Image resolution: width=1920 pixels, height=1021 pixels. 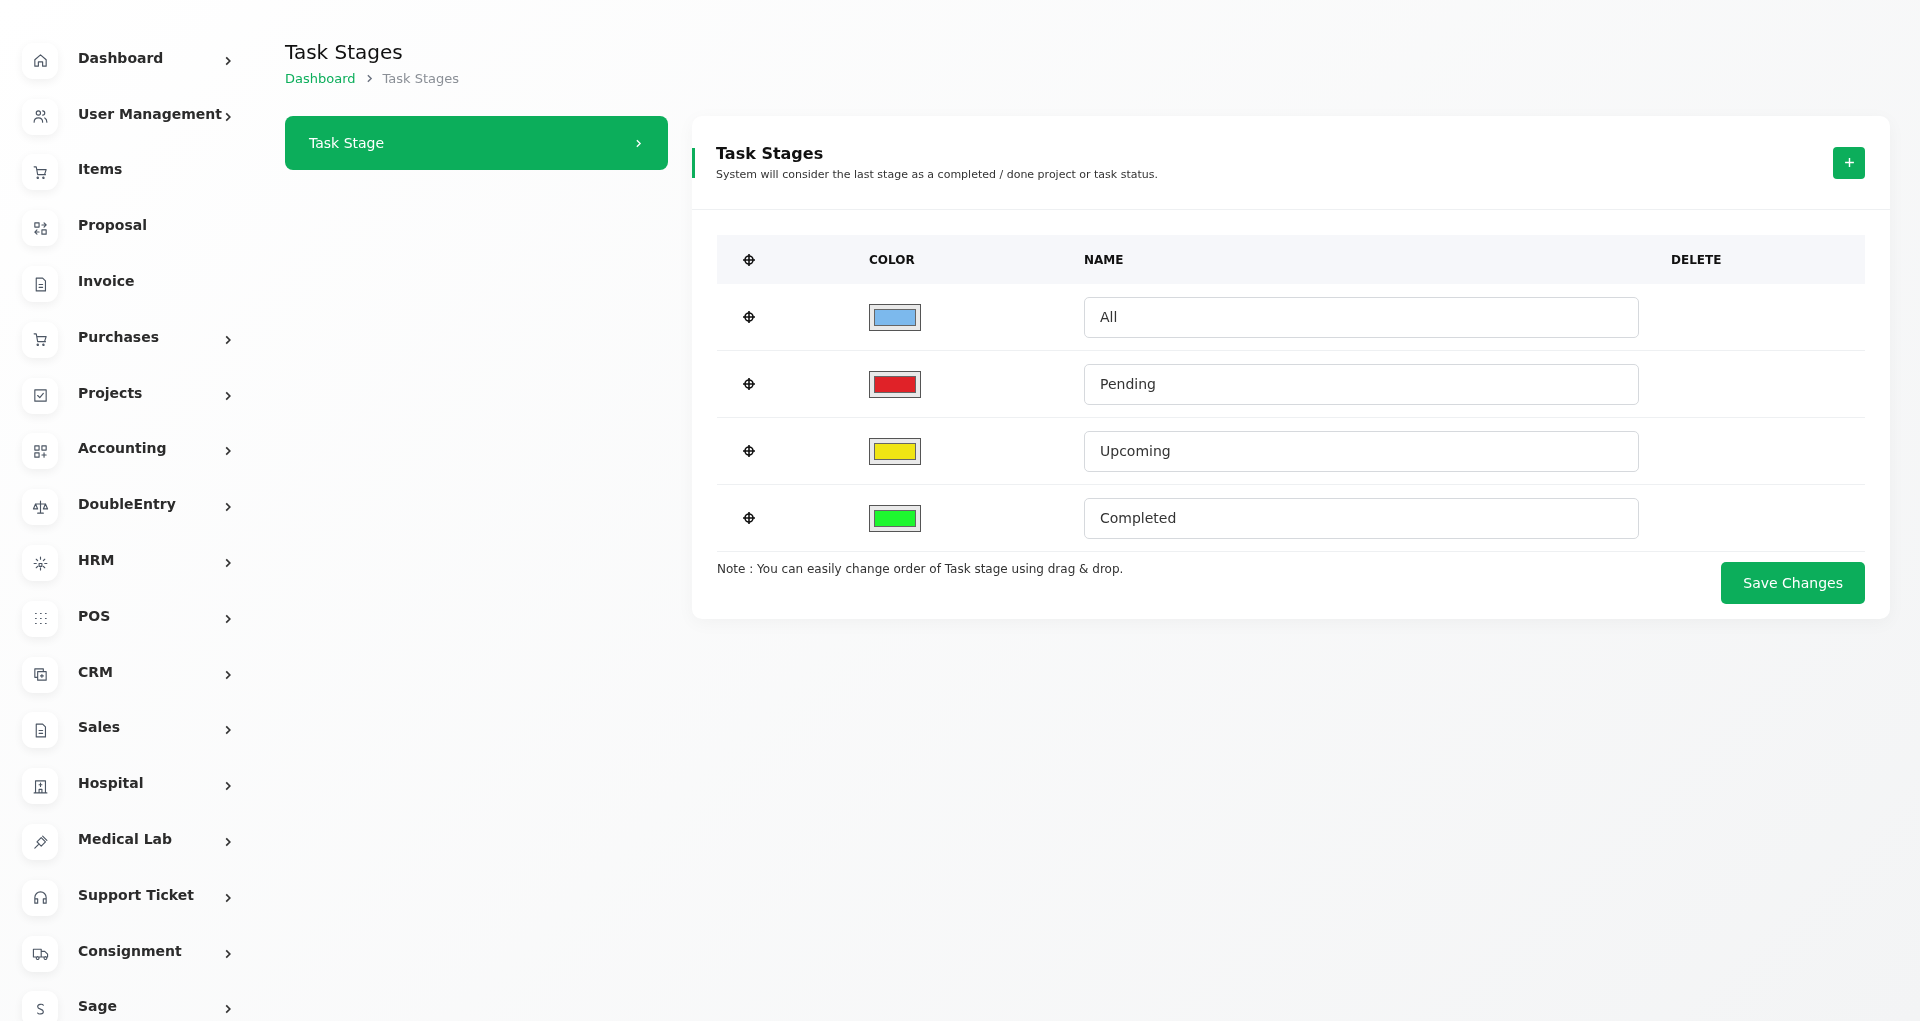 I want to click on sidebar-item: Accounting, so click(x=153, y=451).